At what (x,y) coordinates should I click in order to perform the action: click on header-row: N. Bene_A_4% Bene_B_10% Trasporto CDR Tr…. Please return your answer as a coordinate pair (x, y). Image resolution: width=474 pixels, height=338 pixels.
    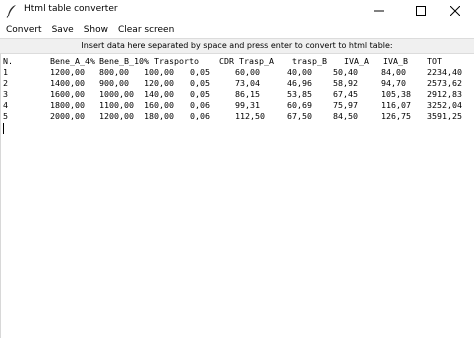
    Looking at the image, I should click on (222, 61).